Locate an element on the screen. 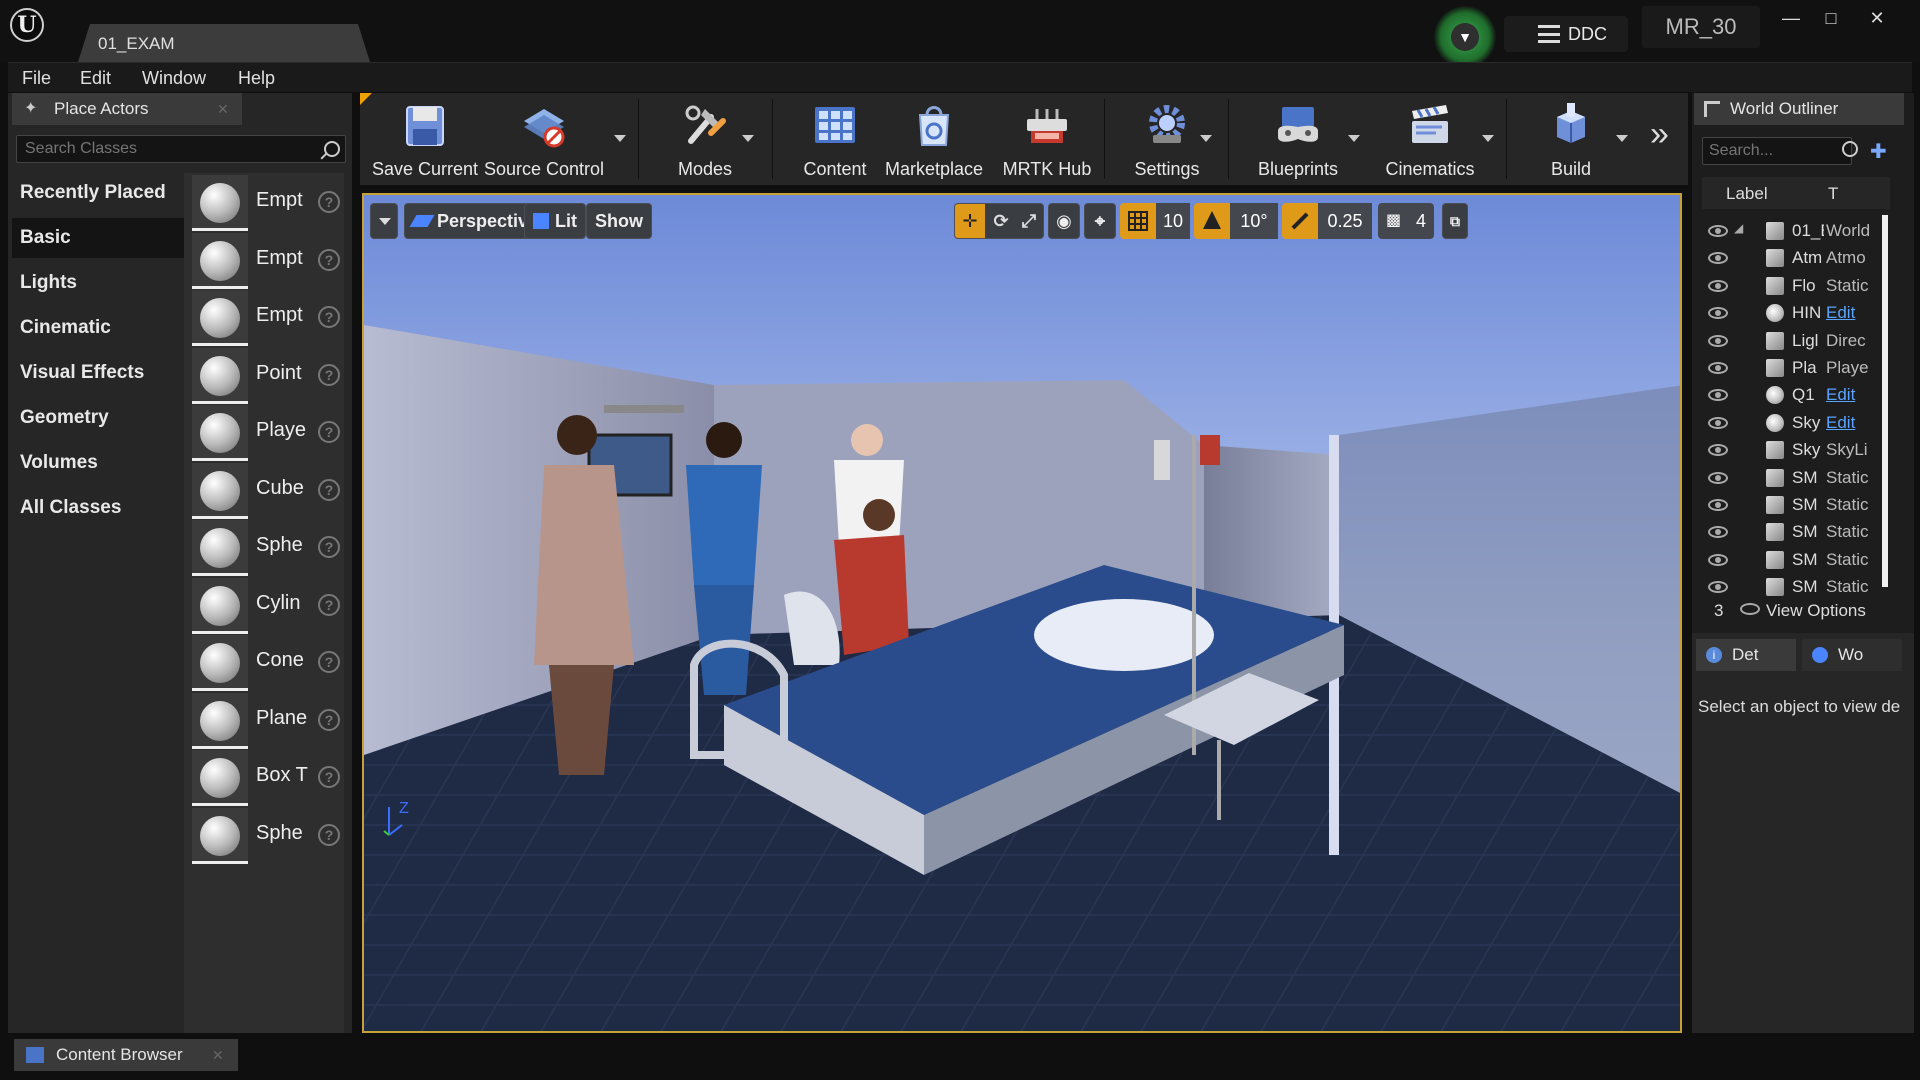 The width and height of the screenshot is (1920, 1080). rotation-snap-value: 10° is located at coordinates (1254, 221).